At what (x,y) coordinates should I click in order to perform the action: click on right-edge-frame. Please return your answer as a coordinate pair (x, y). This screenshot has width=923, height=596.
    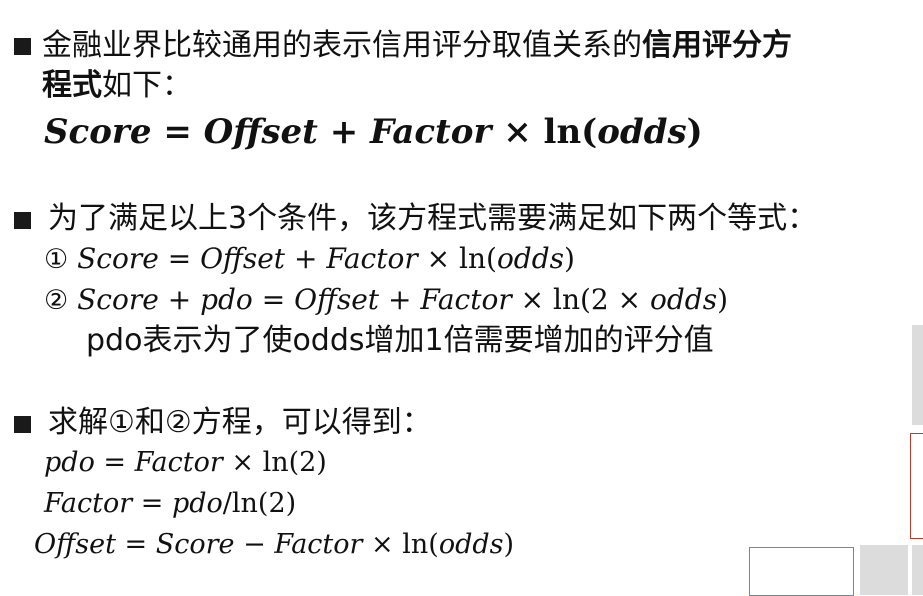
    Looking at the image, I should click on (916, 486).